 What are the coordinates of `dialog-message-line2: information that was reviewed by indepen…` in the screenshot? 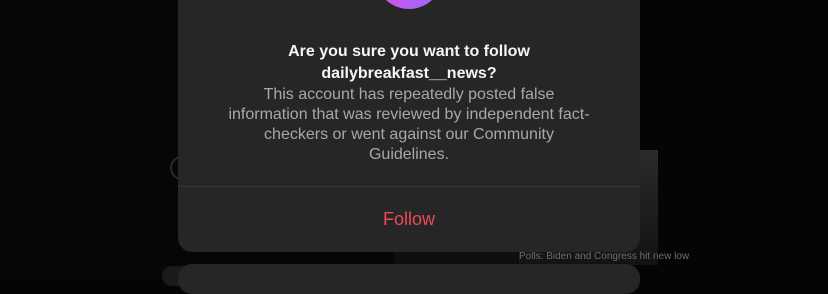 It's located at (409, 114).